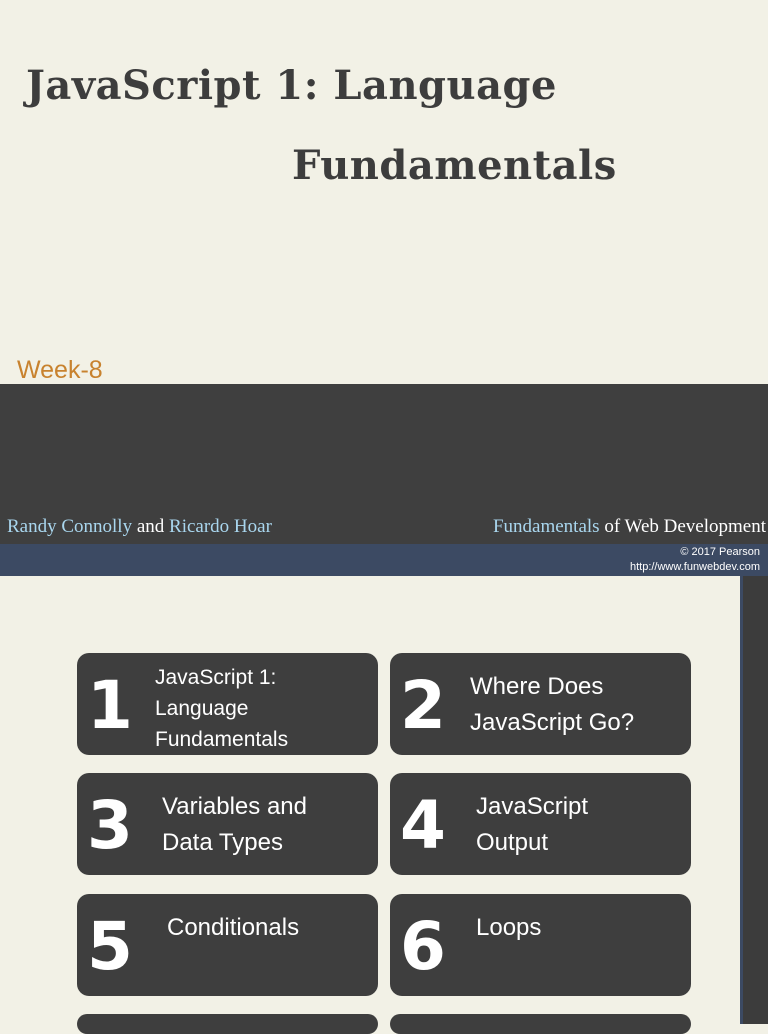  What do you see at coordinates (220, 526) in the screenshot?
I see `author-name: Ricardo Hoar` at bounding box center [220, 526].